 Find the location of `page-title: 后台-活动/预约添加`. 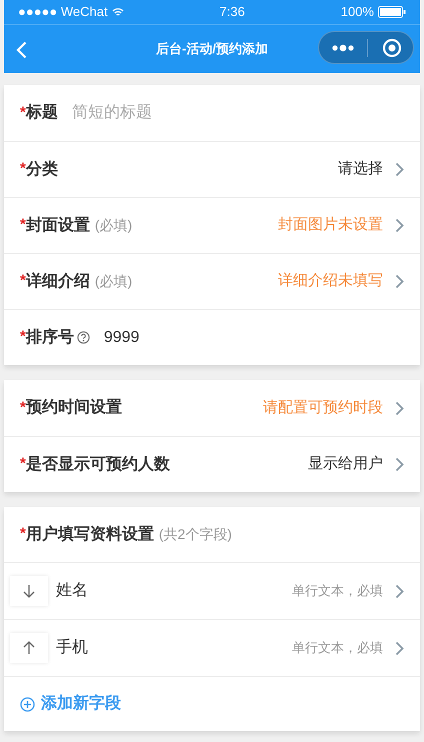

page-title: 后台-活动/预约添加 is located at coordinates (212, 49).